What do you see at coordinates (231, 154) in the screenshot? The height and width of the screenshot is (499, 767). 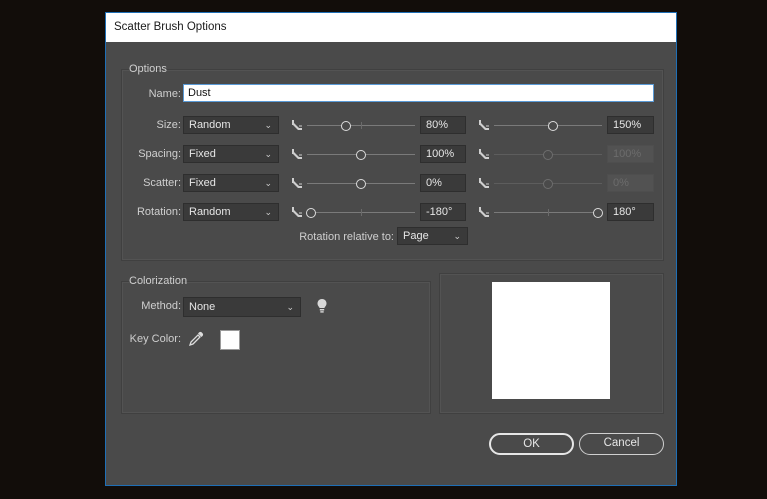 I see `spacing-mode-dropdown: Fixed ⌄` at bounding box center [231, 154].